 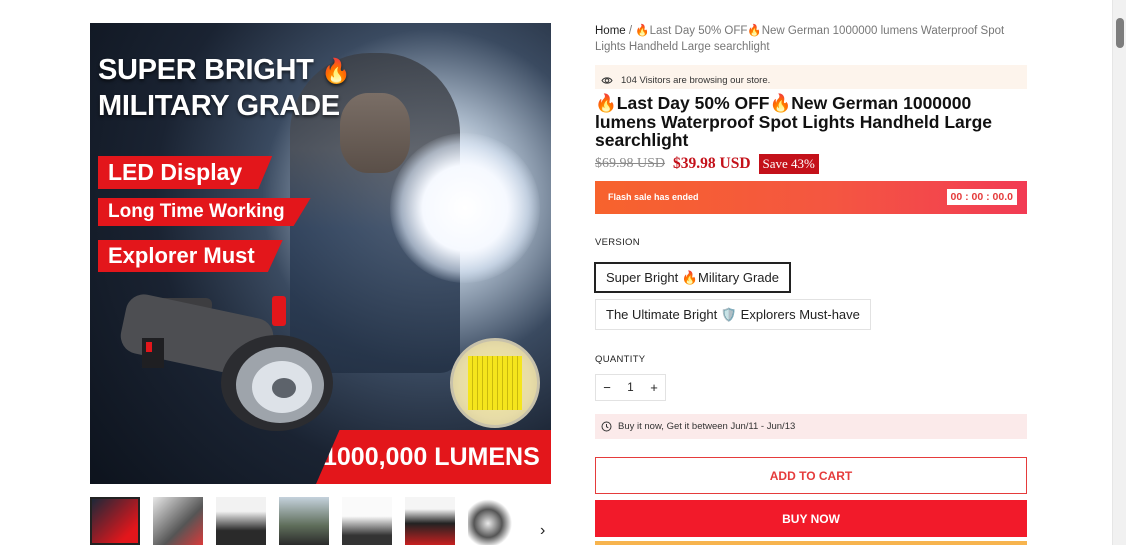 What do you see at coordinates (788, 163) in the screenshot?
I see `save-badge: Save 43%` at bounding box center [788, 163].